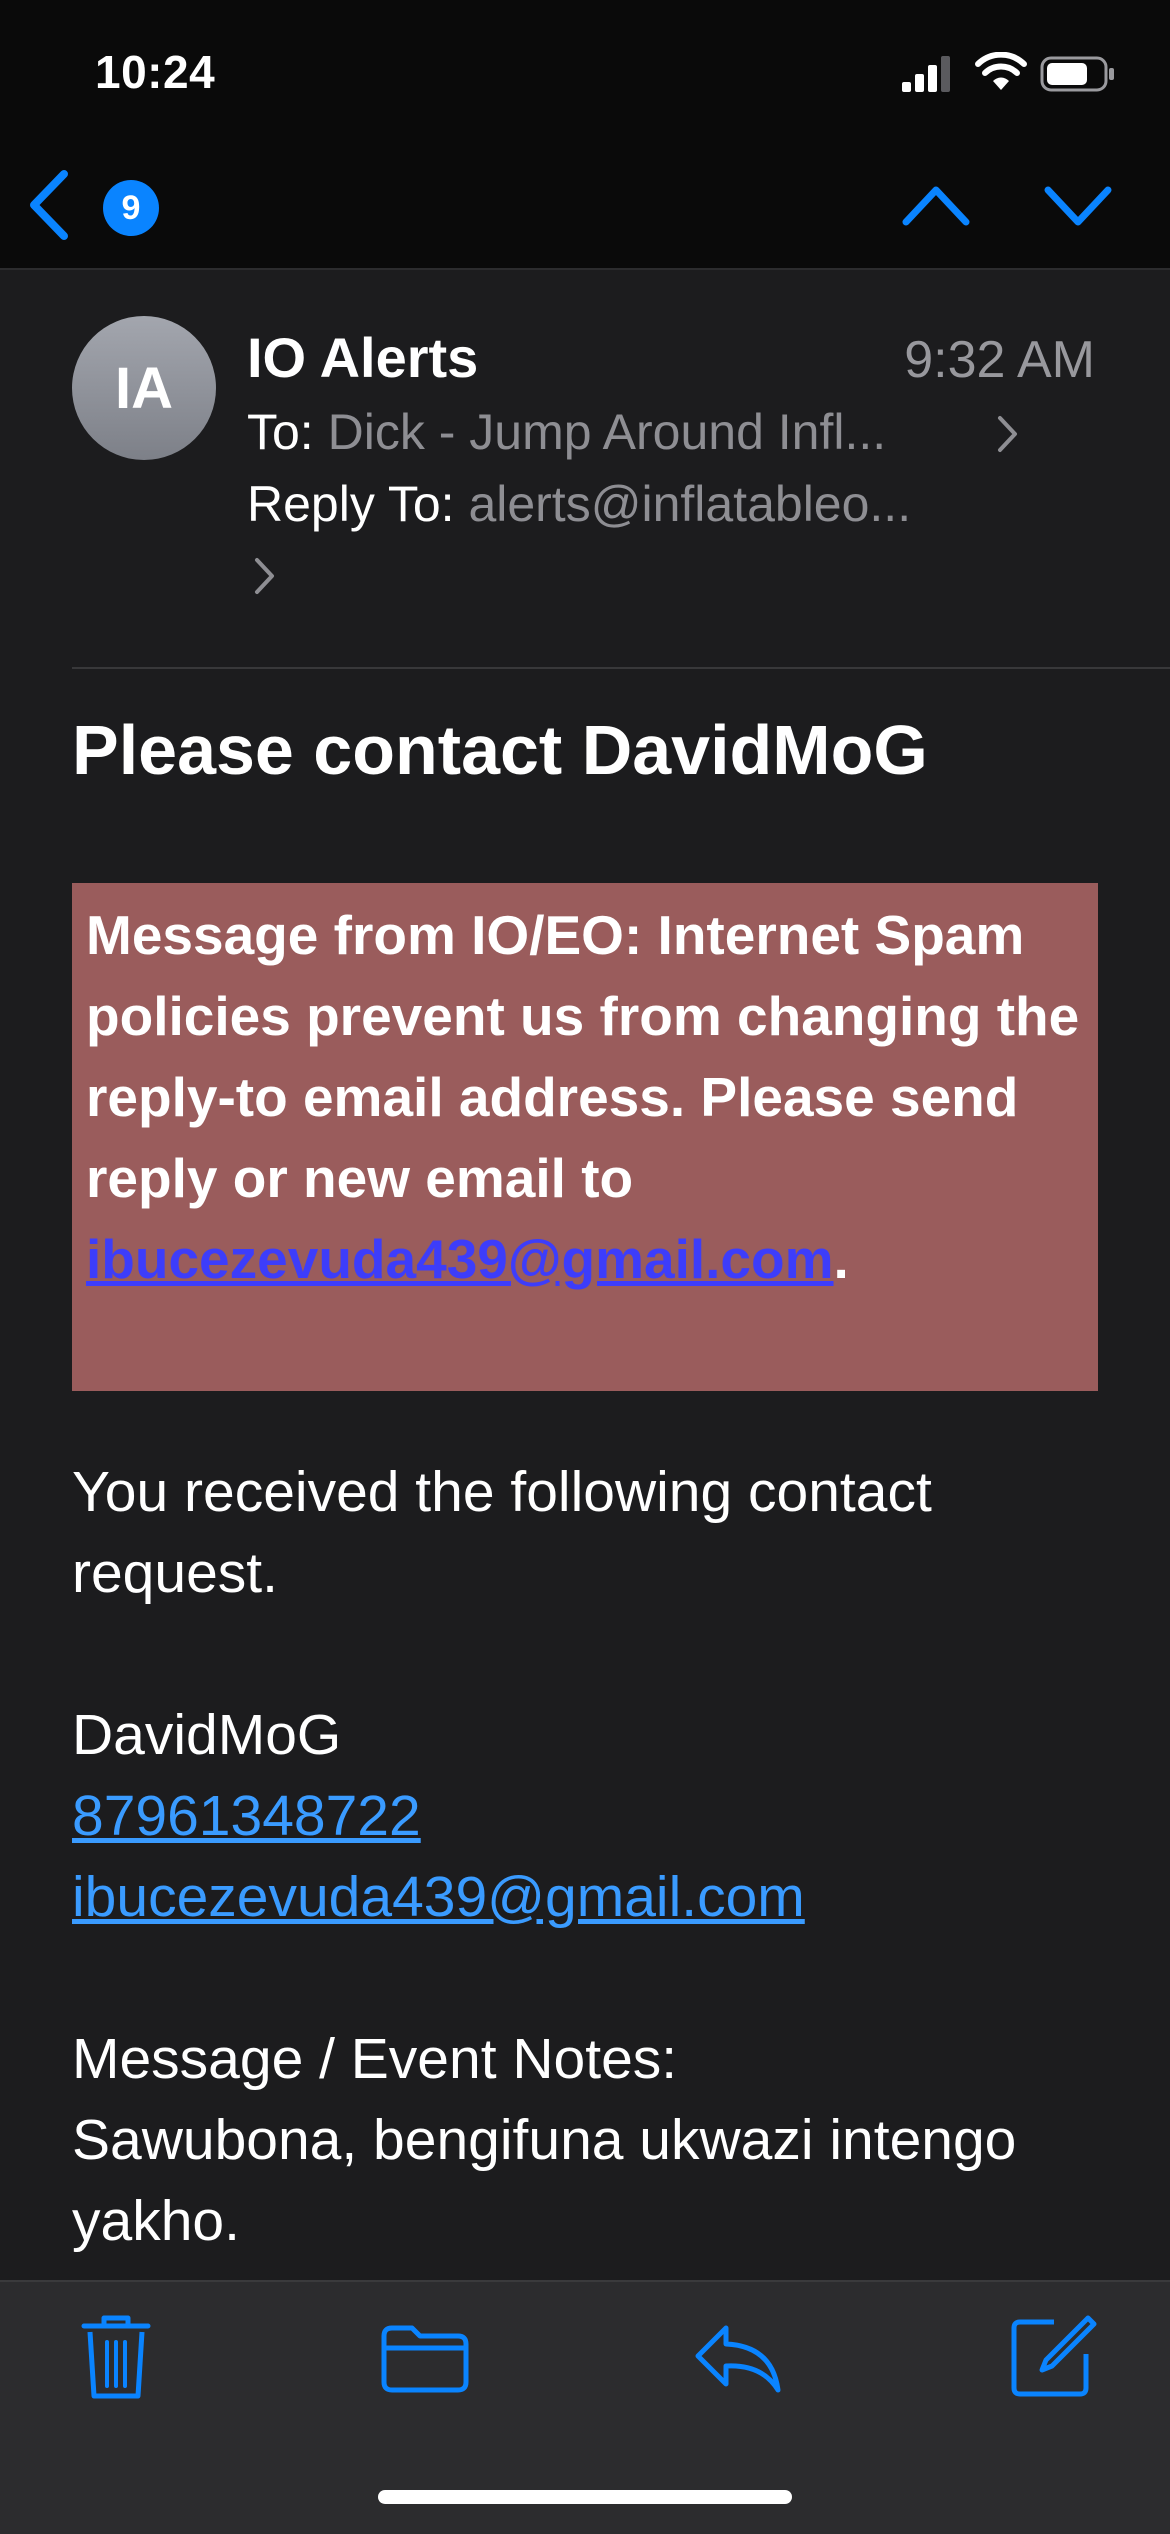 Image resolution: width=1170 pixels, height=2534 pixels. Describe the element at coordinates (265, 576) in the screenshot. I see `reply-expand-chevron-icon` at that location.